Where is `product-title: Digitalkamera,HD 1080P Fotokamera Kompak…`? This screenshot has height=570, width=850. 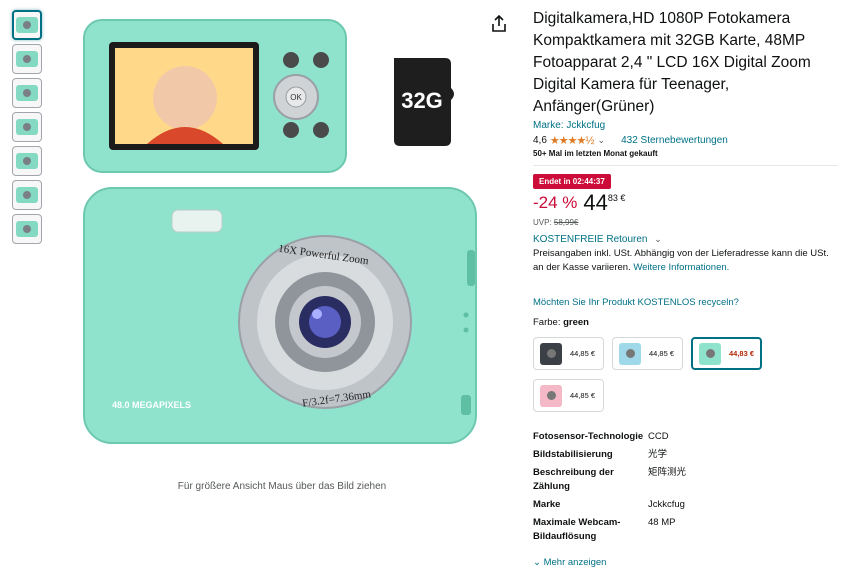
product-title: Digitalkamera,HD 1080P Fotokamera Kompak… is located at coordinates (672, 62).